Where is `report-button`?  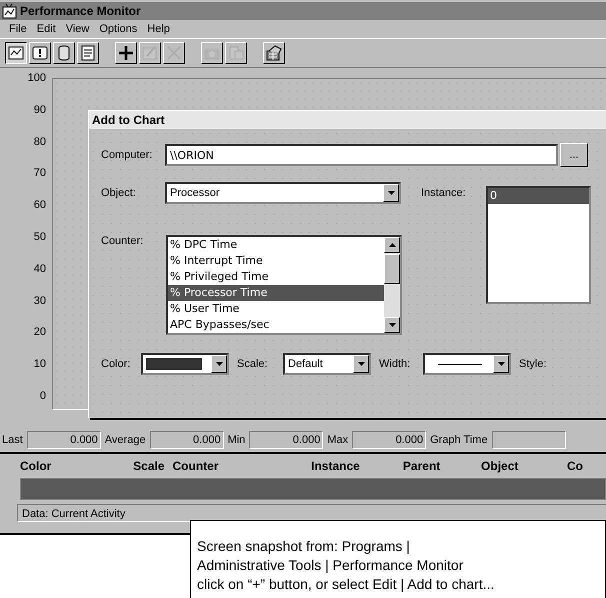 report-button is located at coordinates (88, 53).